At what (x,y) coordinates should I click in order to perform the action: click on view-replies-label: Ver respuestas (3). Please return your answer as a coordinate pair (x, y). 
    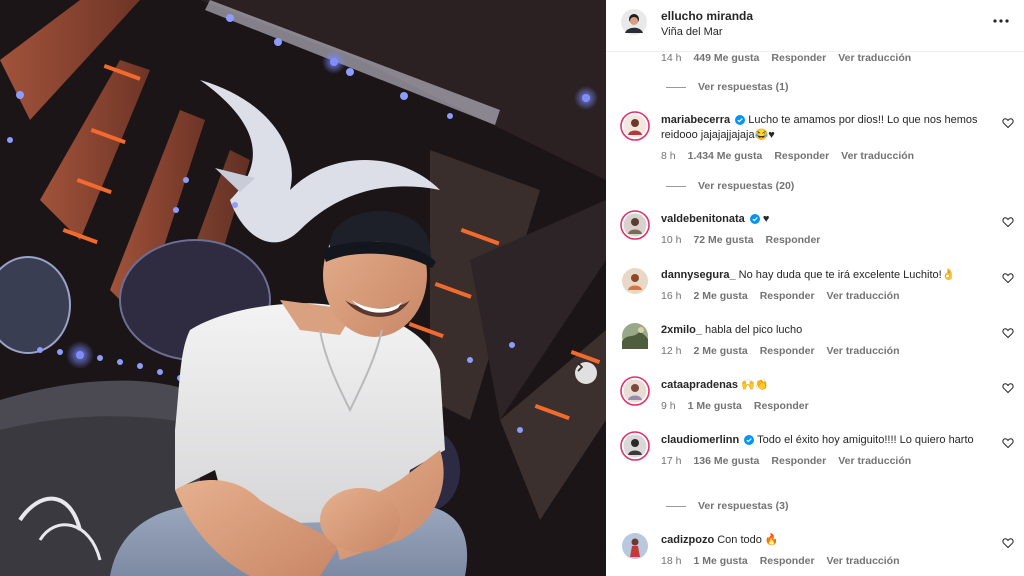
    Looking at the image, I should click on (743, 506).